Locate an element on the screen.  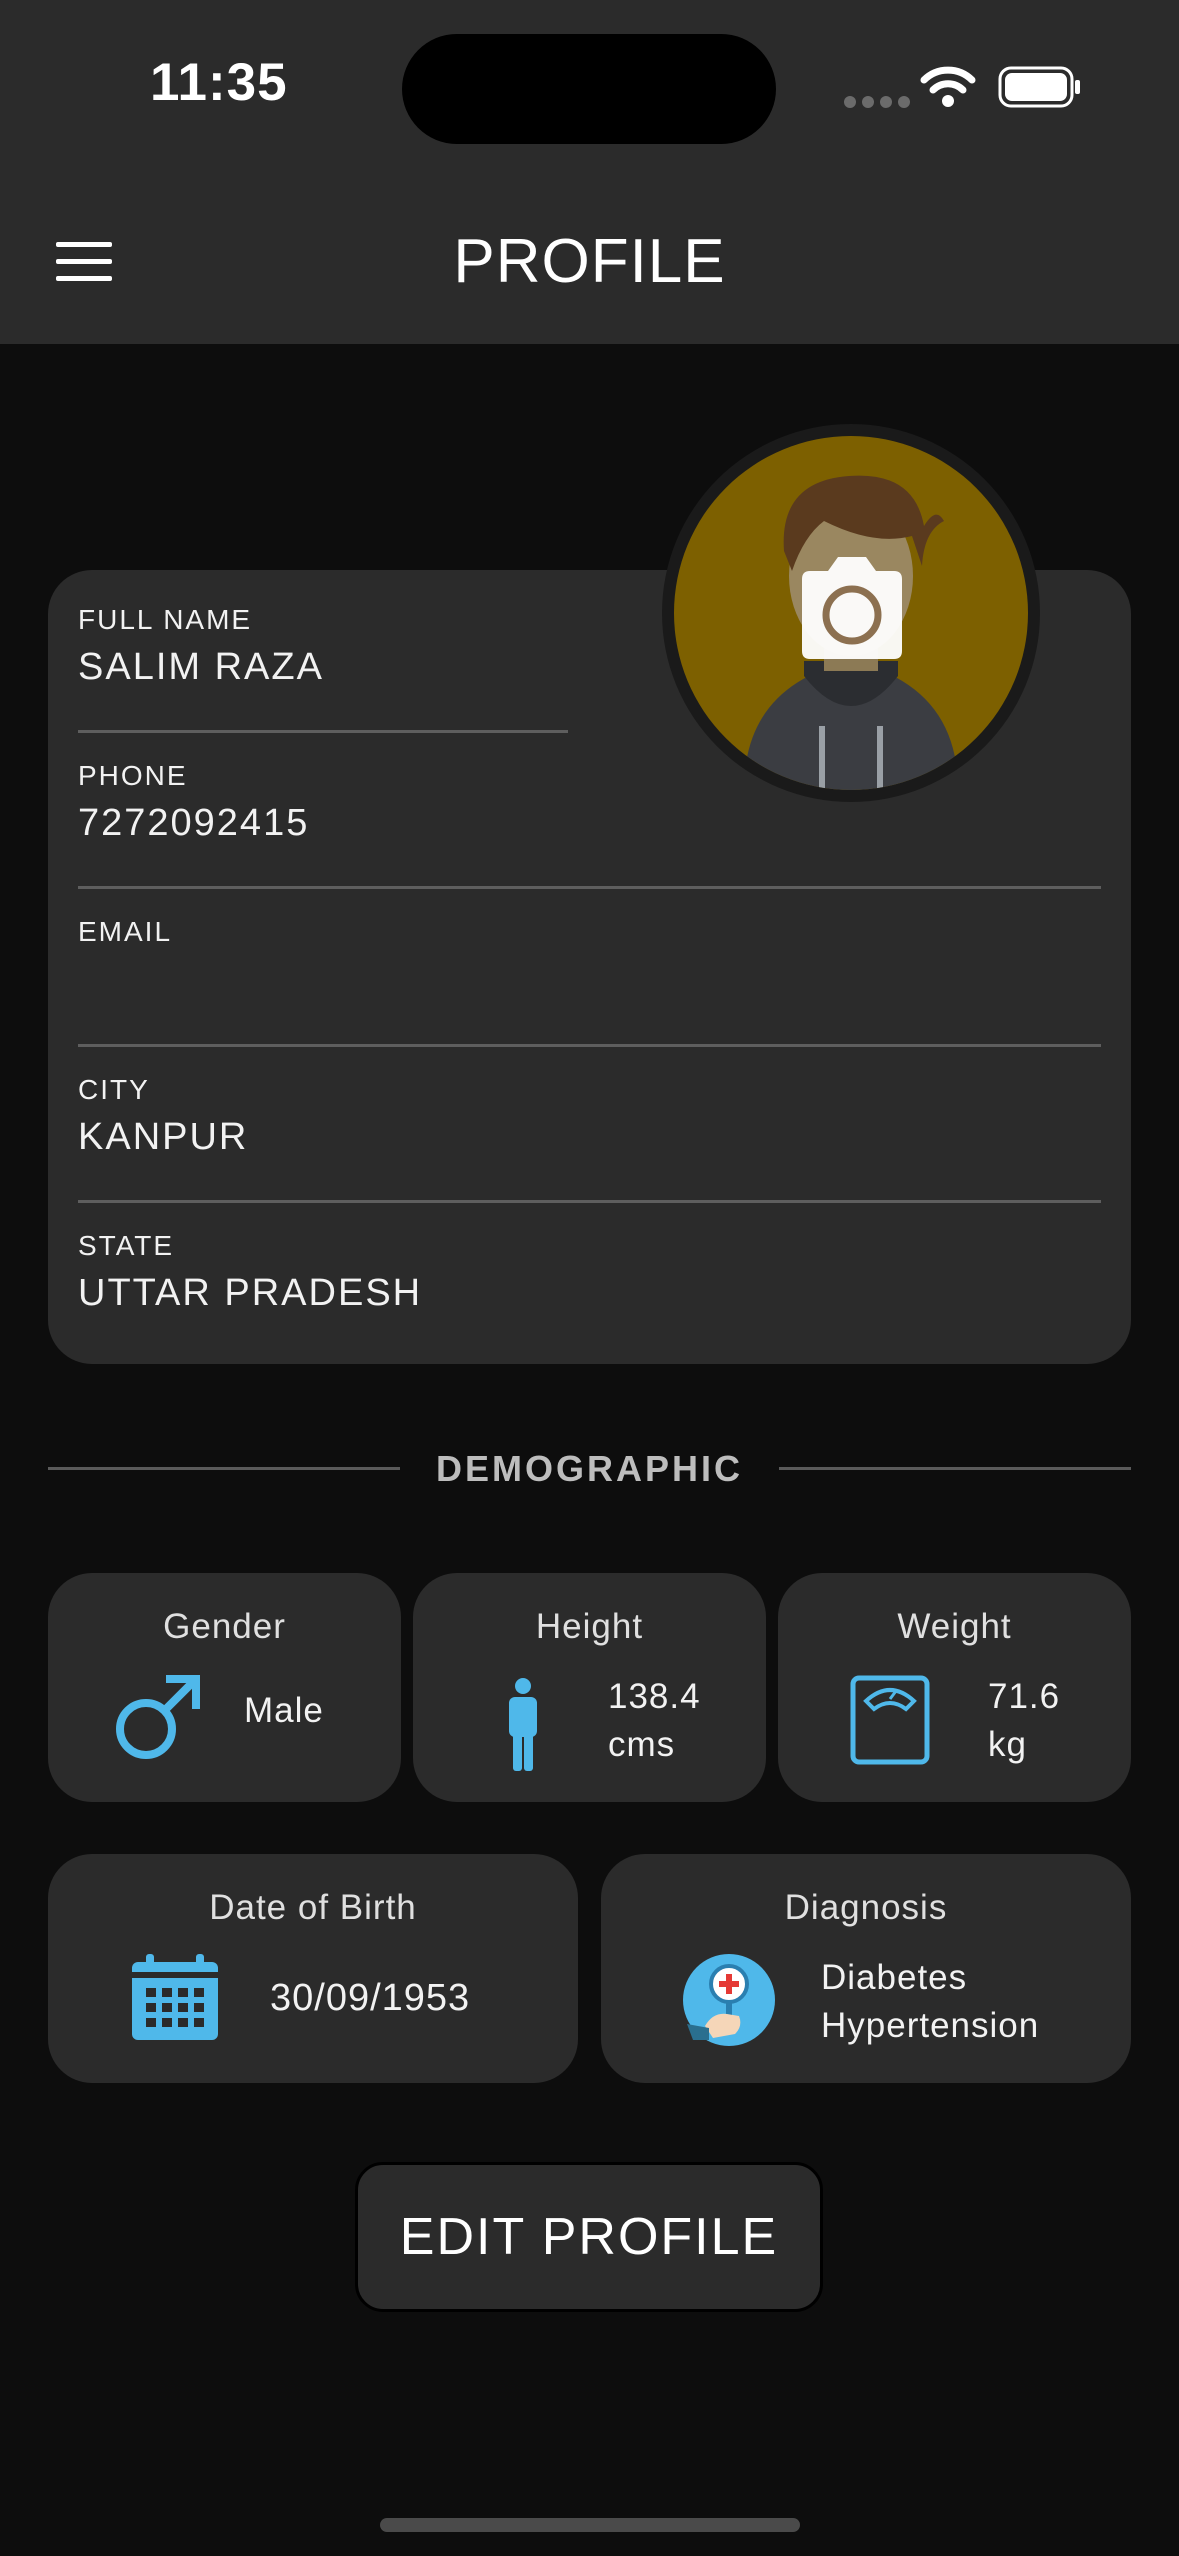
field-value: UTTAR PRADESH is located at coordinates (250, 1293).